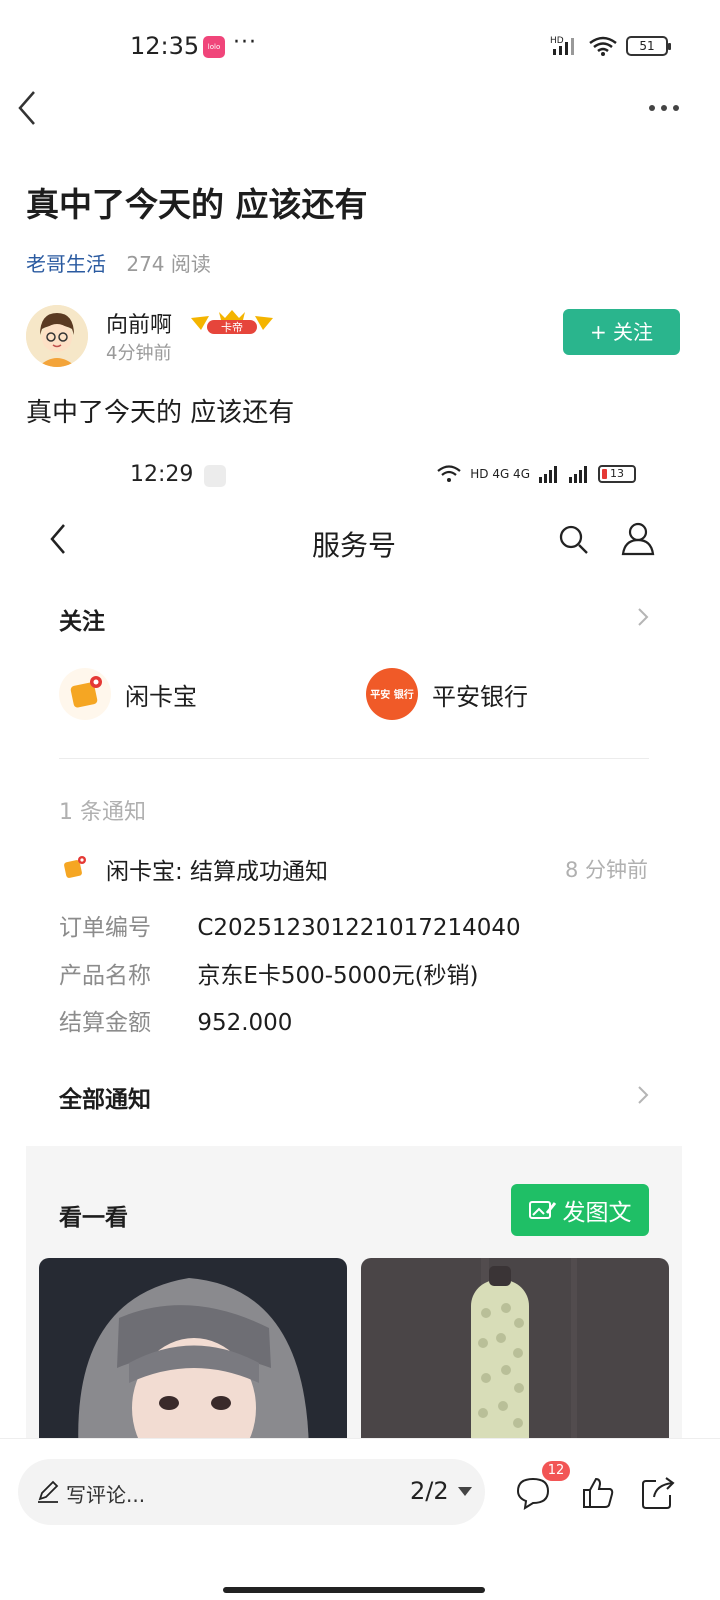  Describe the element at coordinates (500, 474) in the screenshot. I see `embedded-network-label: HD 4G 4G` at that location.